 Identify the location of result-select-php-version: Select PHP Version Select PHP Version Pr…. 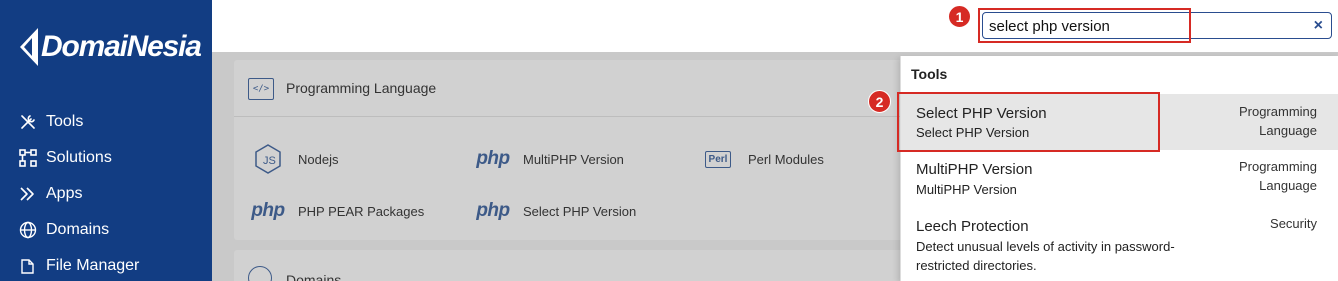
(1119, 122).